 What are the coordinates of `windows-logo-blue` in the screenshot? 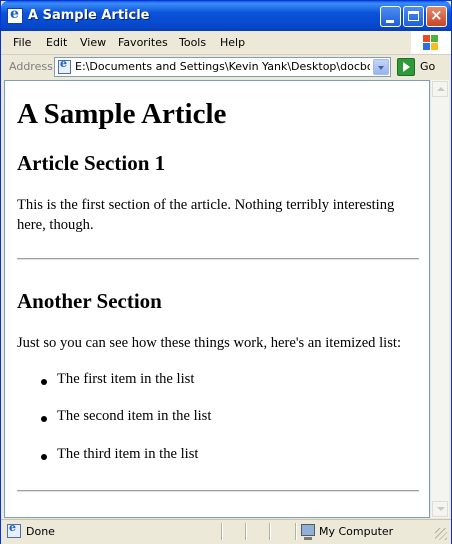 It's located at (426, 46).